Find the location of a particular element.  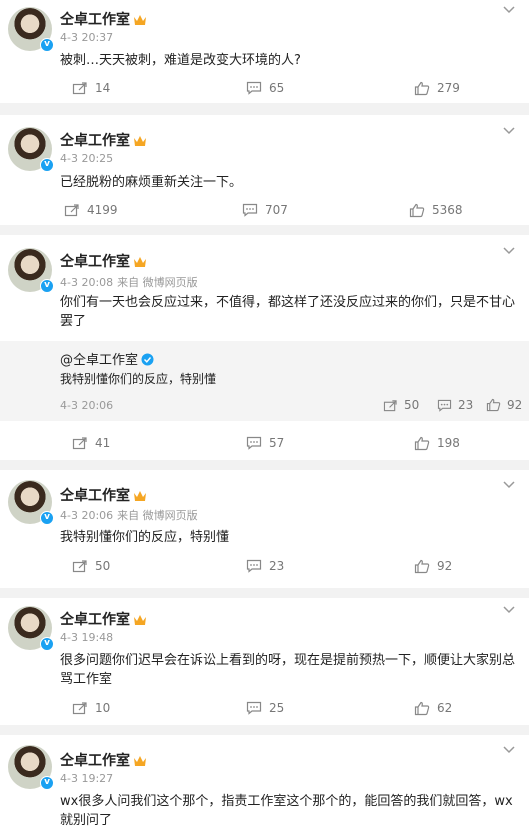

post-text: 被刺…天天被刺，难道是改变大环境的人? is located at coordinates (180, 60).